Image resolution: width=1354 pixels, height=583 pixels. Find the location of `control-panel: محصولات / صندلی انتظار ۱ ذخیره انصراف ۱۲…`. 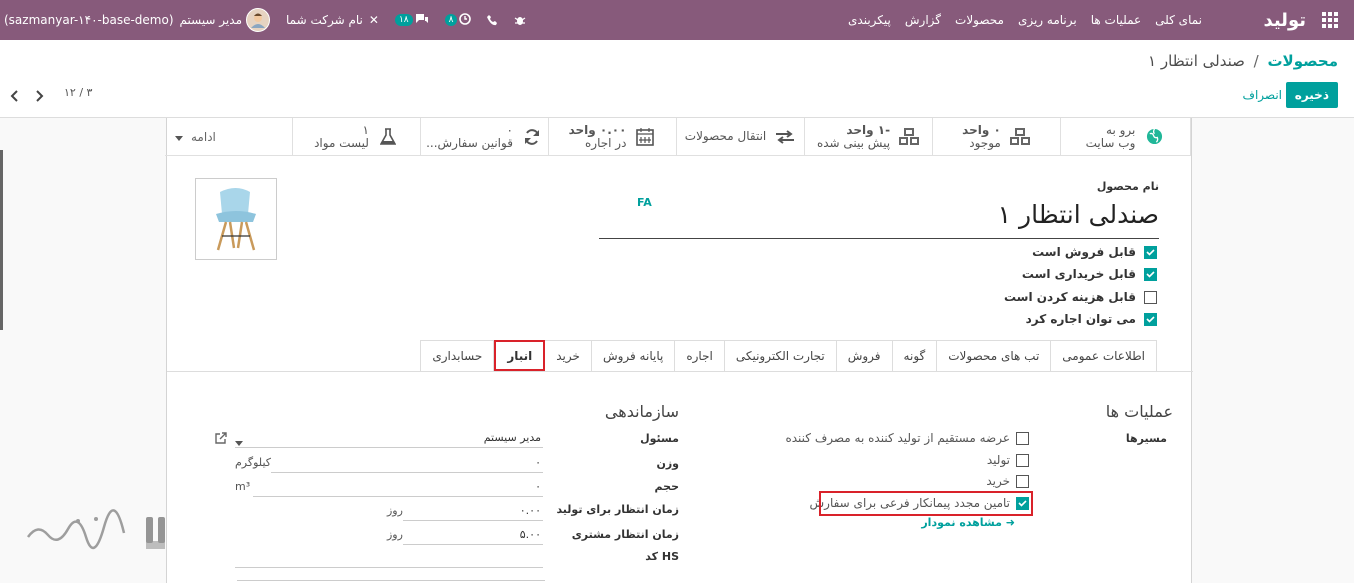

control-panel: محصولات / صندلی انتظار ۱ ذخیره انصراف ۱۲… is located at coordinates (677, 79).